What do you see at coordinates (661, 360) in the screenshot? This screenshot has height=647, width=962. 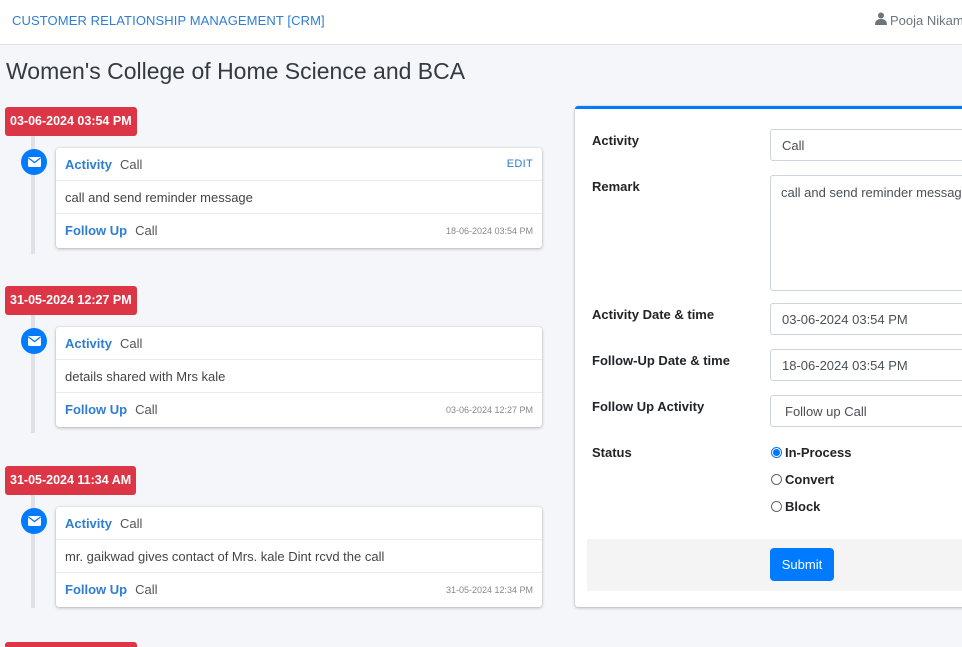 I see `followup-datetime-label: Follow-Up Date & time` at bounding box center [661, 360].